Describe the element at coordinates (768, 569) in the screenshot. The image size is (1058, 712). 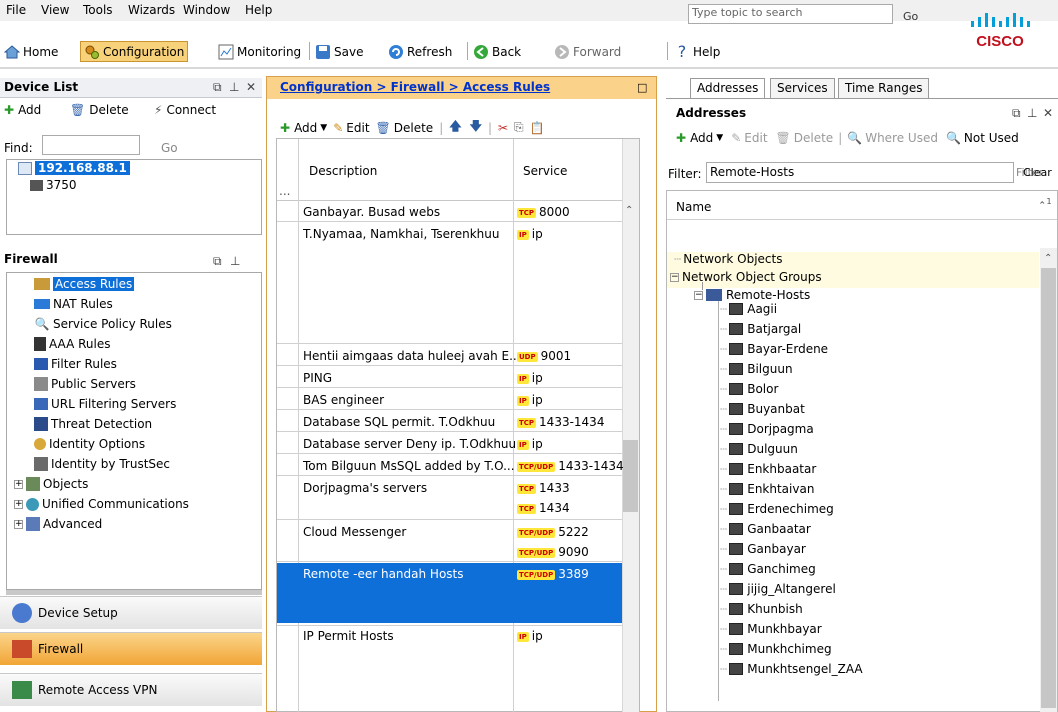
I see `host-item: ┄ Ganchimeg` at that location.